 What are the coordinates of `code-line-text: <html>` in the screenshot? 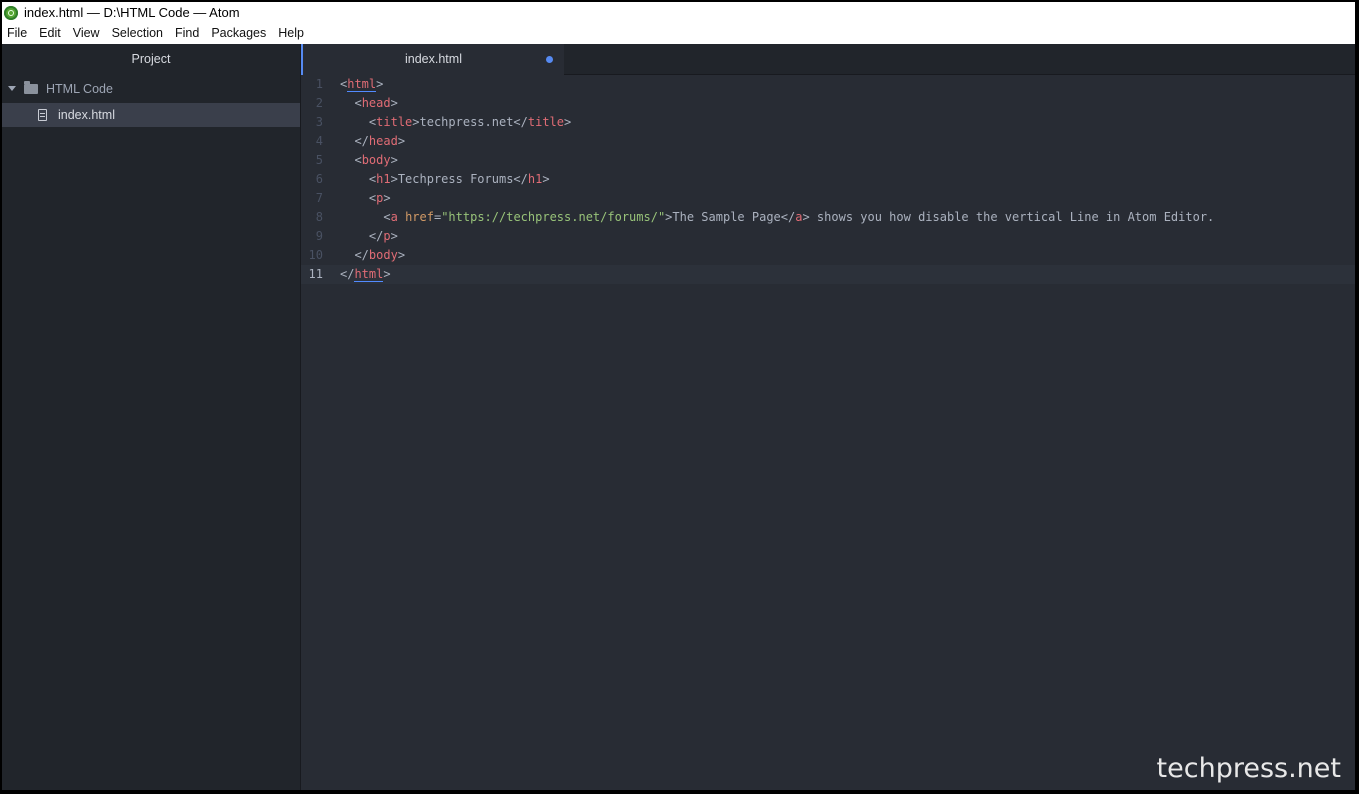 It's located at (362, 84).